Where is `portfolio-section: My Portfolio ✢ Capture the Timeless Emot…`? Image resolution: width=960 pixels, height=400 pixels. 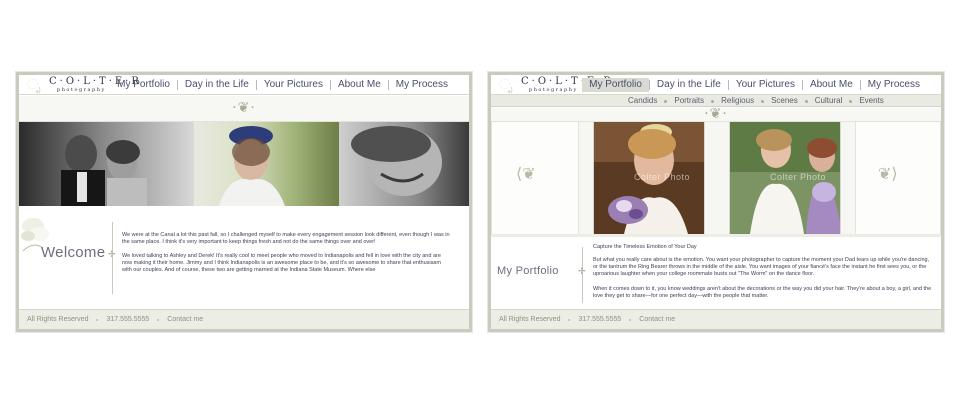
portfolio-section: My Portfolio ✢ Capture the Timeless Emot… is located at coordinates (716, 273).